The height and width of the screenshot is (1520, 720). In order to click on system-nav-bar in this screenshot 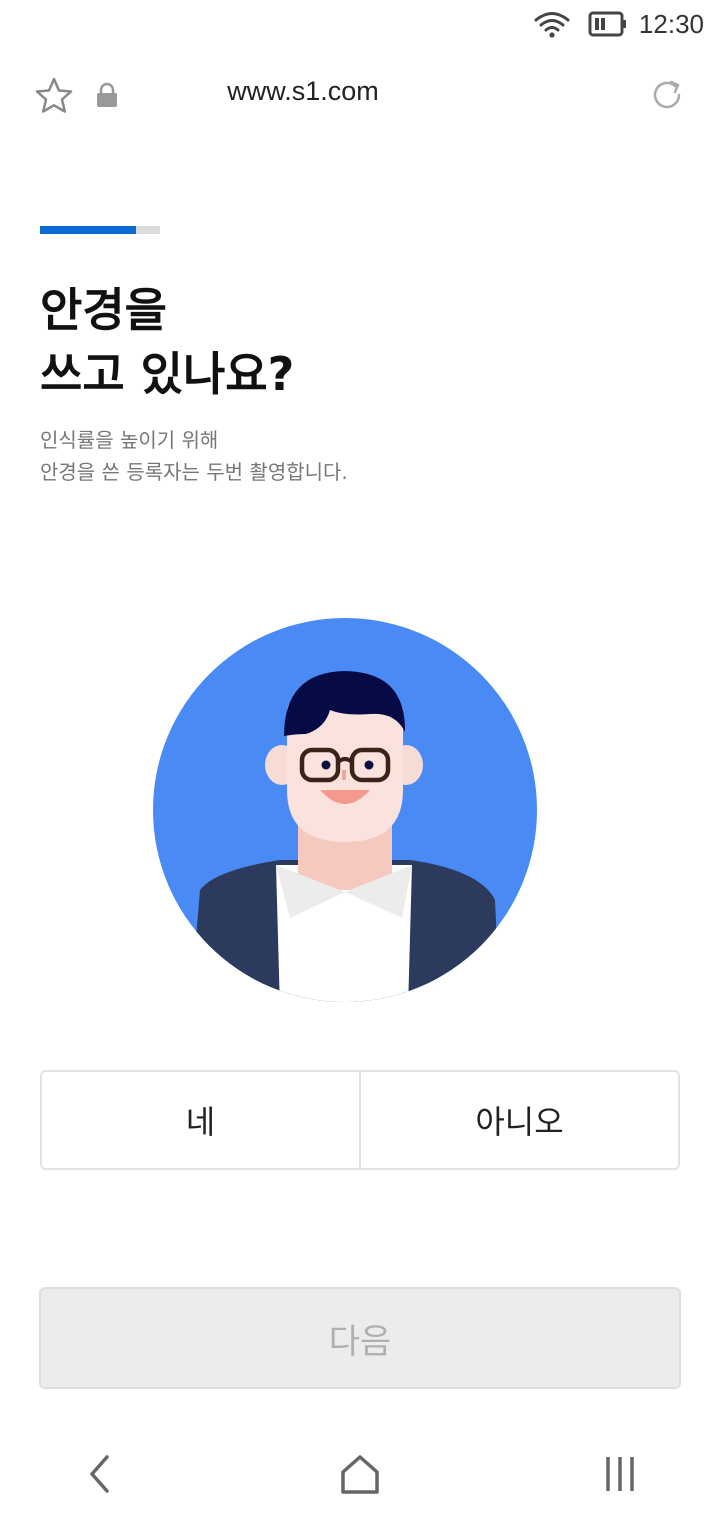, I will do `click(360, 1475)`.